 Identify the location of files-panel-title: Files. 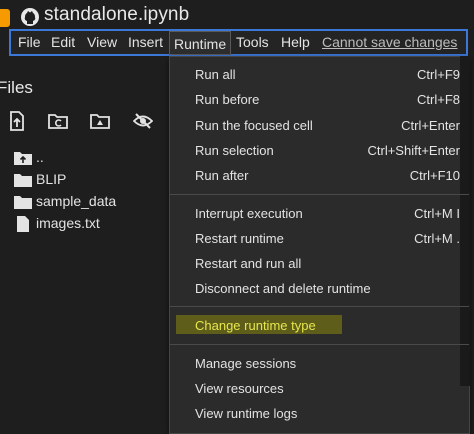
(16, 87).